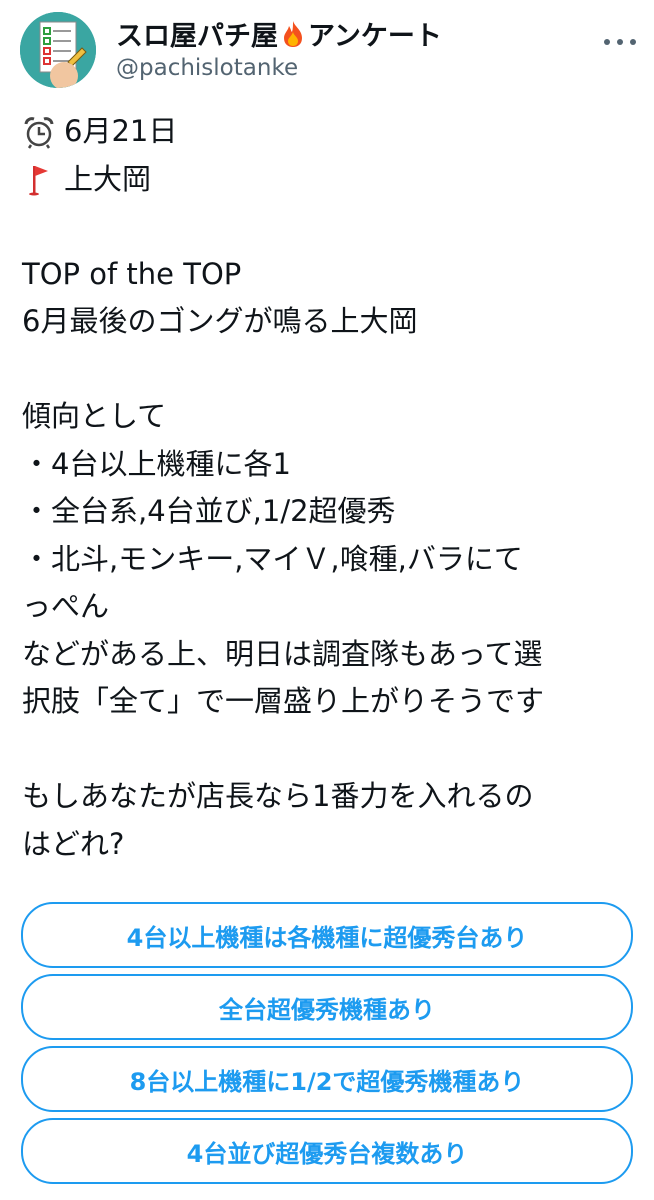 The height and width of the screenshot is (1200, 654). I want to click on checklist-icon, so click(58, 50).